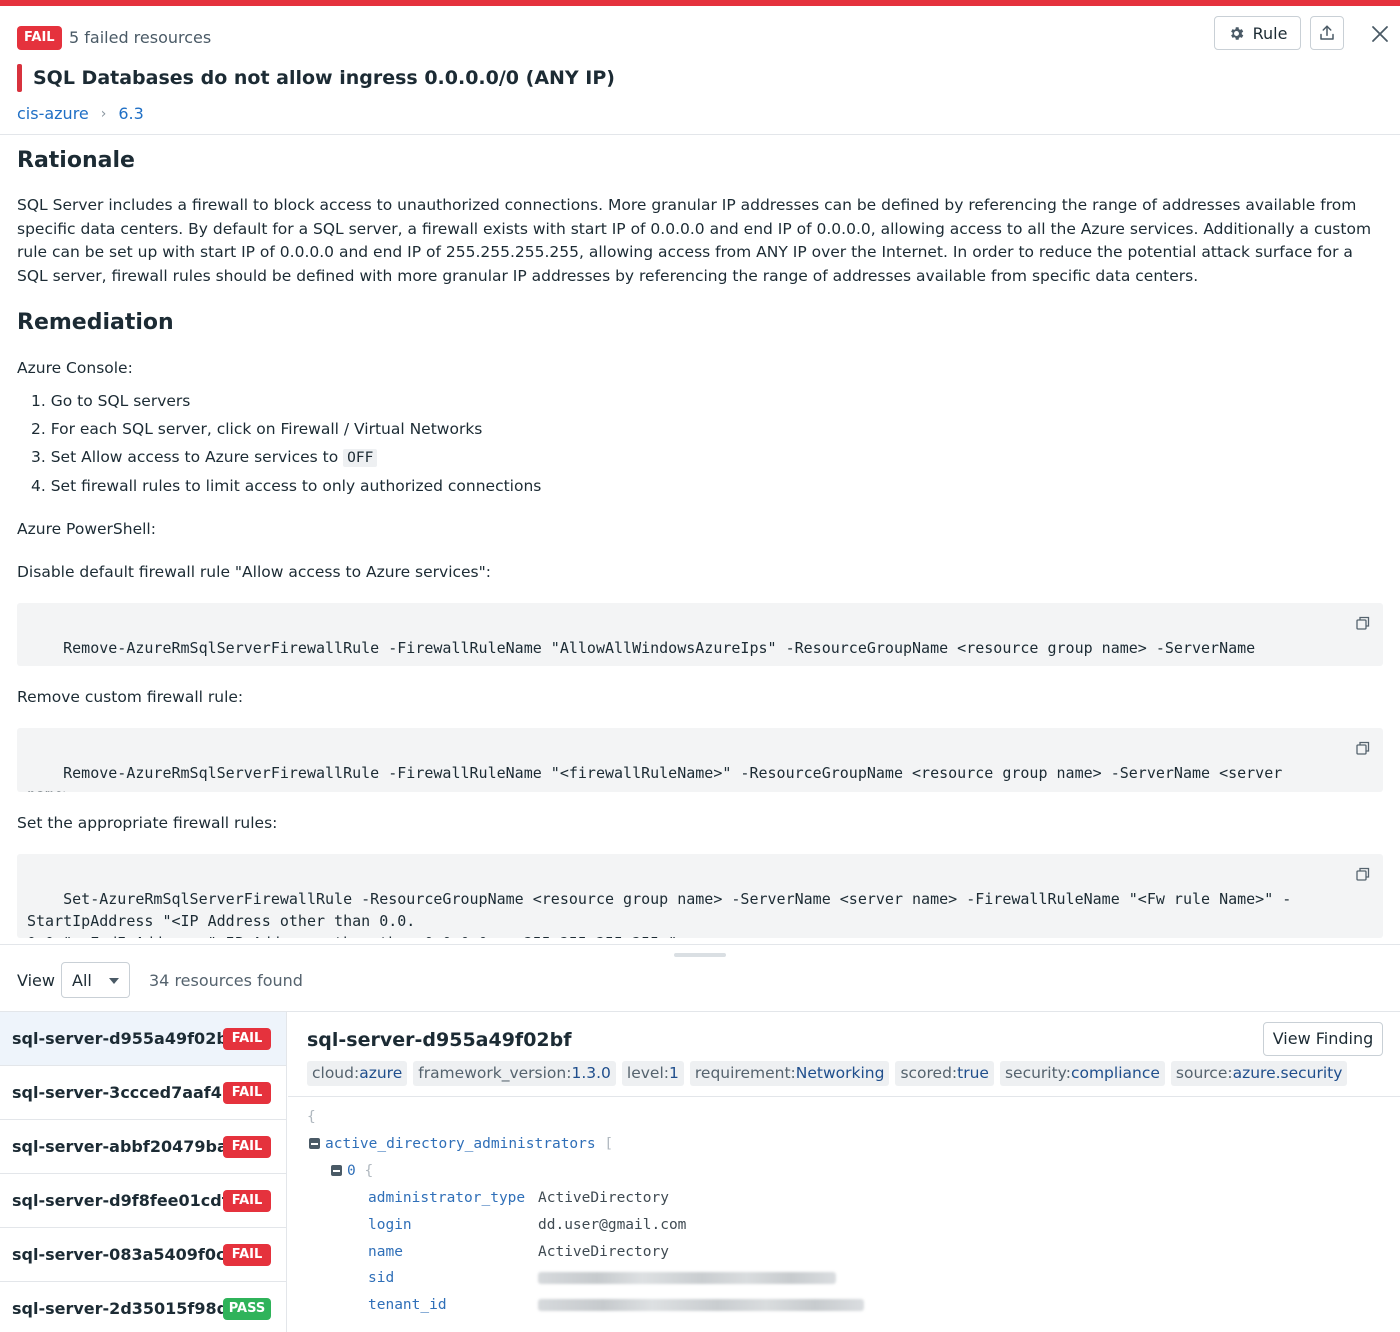 Image resolution: width=1400 pixels, height=1332 pixels. What do you see at coordinates (360, 458) in the screenshot?
I see `inline-code: OFF` at bounding box center [360, 458].